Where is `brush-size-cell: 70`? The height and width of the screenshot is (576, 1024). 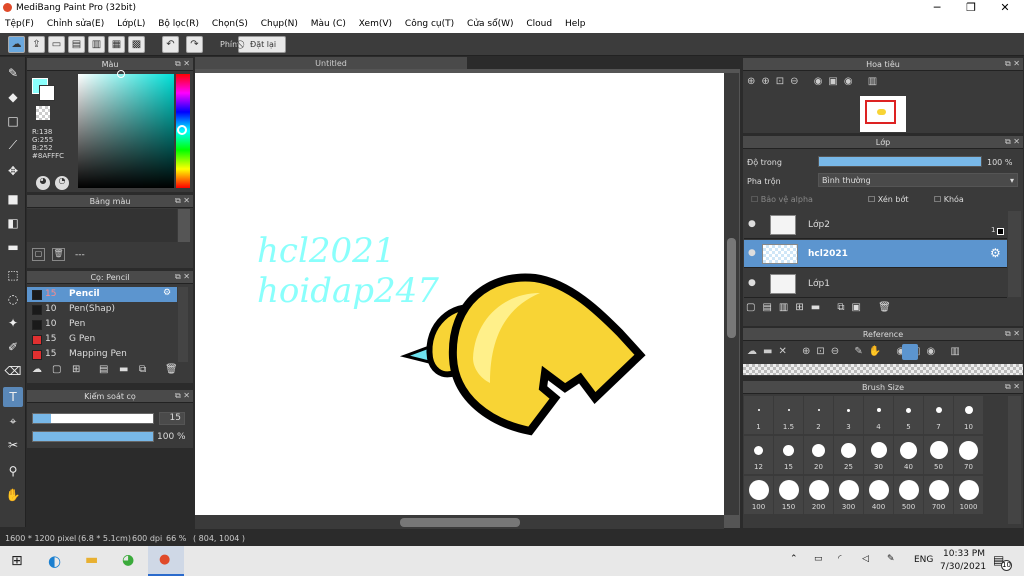
brush-size-cell: 70 is located at coordinates (968, 455).